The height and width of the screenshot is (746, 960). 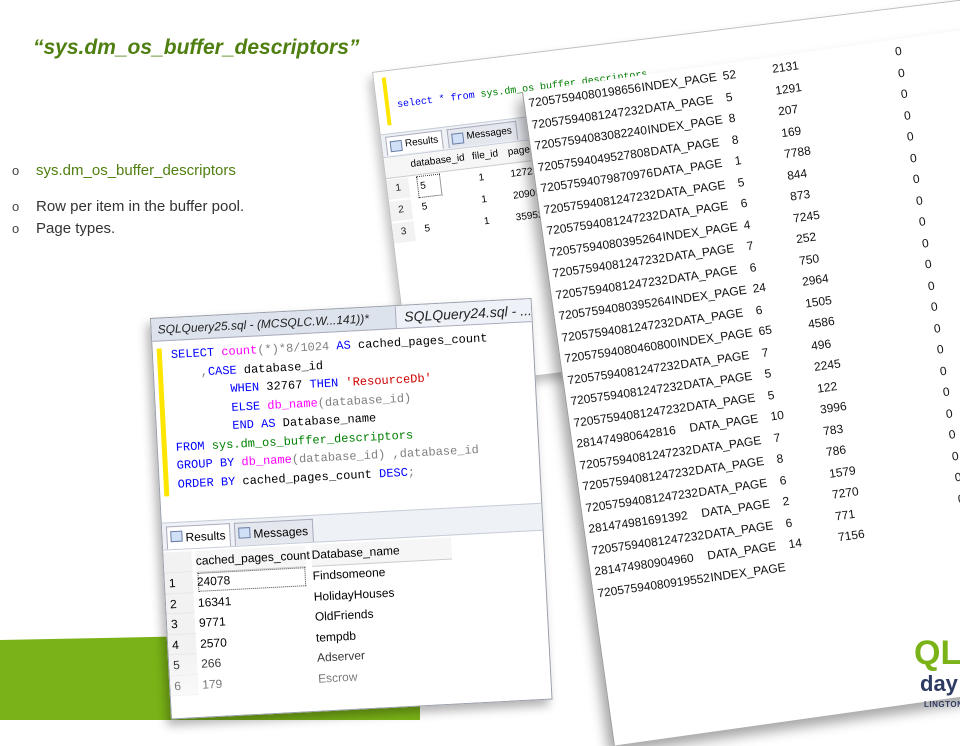 I want to click on cell-free-space: 252, so click(x=806, y=239).